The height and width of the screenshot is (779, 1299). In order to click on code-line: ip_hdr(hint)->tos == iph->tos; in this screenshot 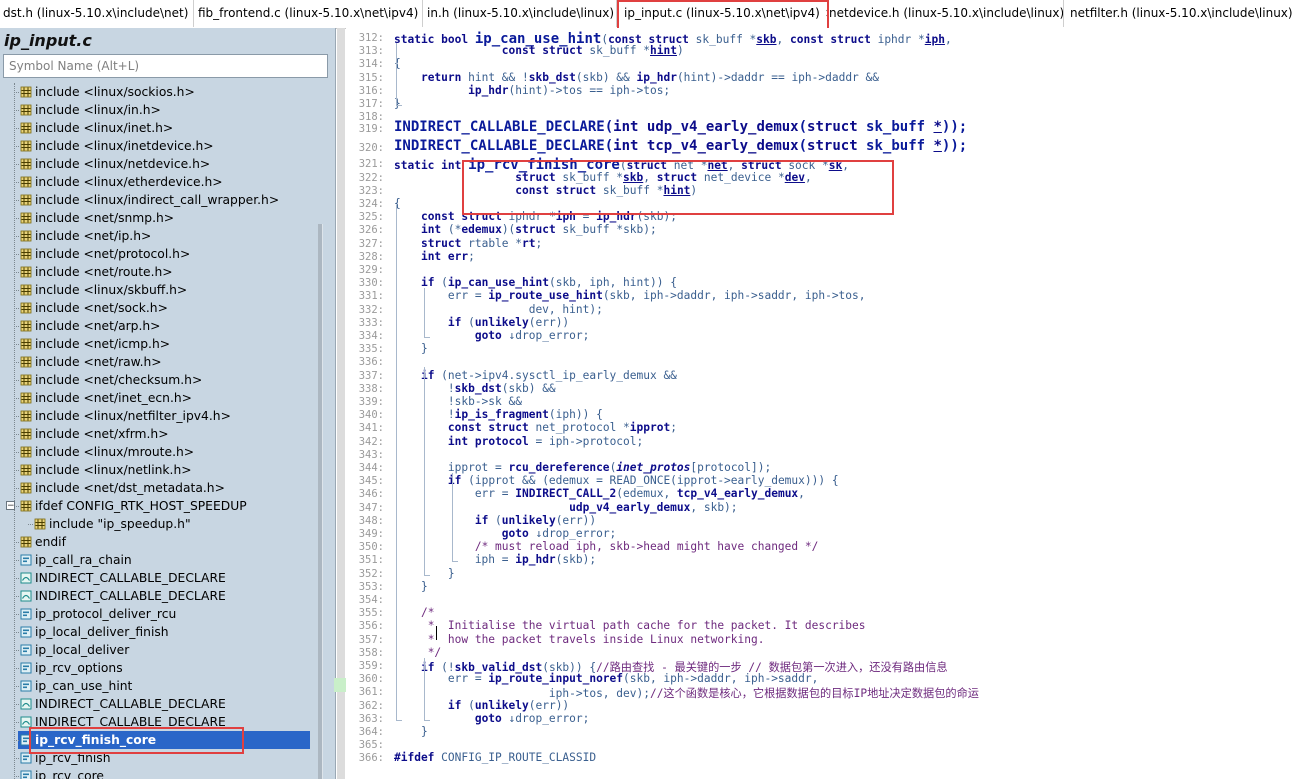, I will do `click(532, 90)`.